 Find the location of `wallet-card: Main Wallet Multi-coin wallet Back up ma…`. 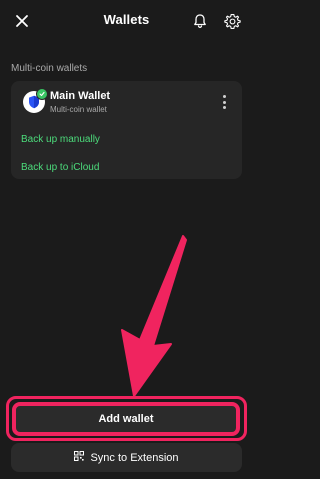

wallet-card: Main Wallet Multi-coin wallet Back up ma… is located at coordinates (126, 130).